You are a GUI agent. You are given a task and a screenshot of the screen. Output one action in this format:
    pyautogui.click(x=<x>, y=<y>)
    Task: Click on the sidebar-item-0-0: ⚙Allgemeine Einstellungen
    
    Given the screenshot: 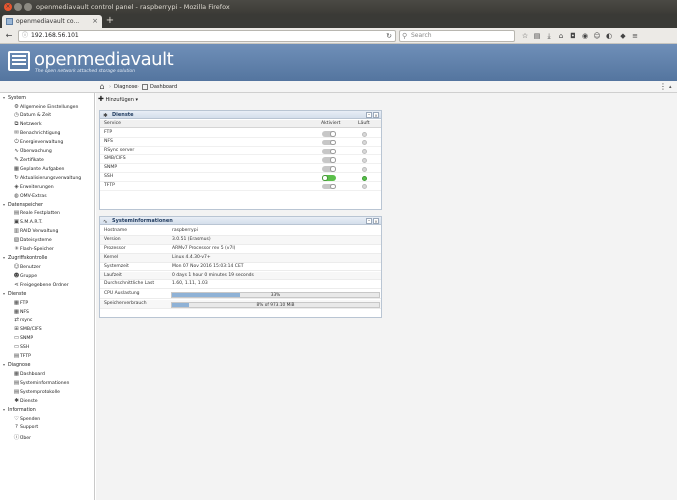 What is the action you would take?
    pyautogui.click(x=45, y=107)
    